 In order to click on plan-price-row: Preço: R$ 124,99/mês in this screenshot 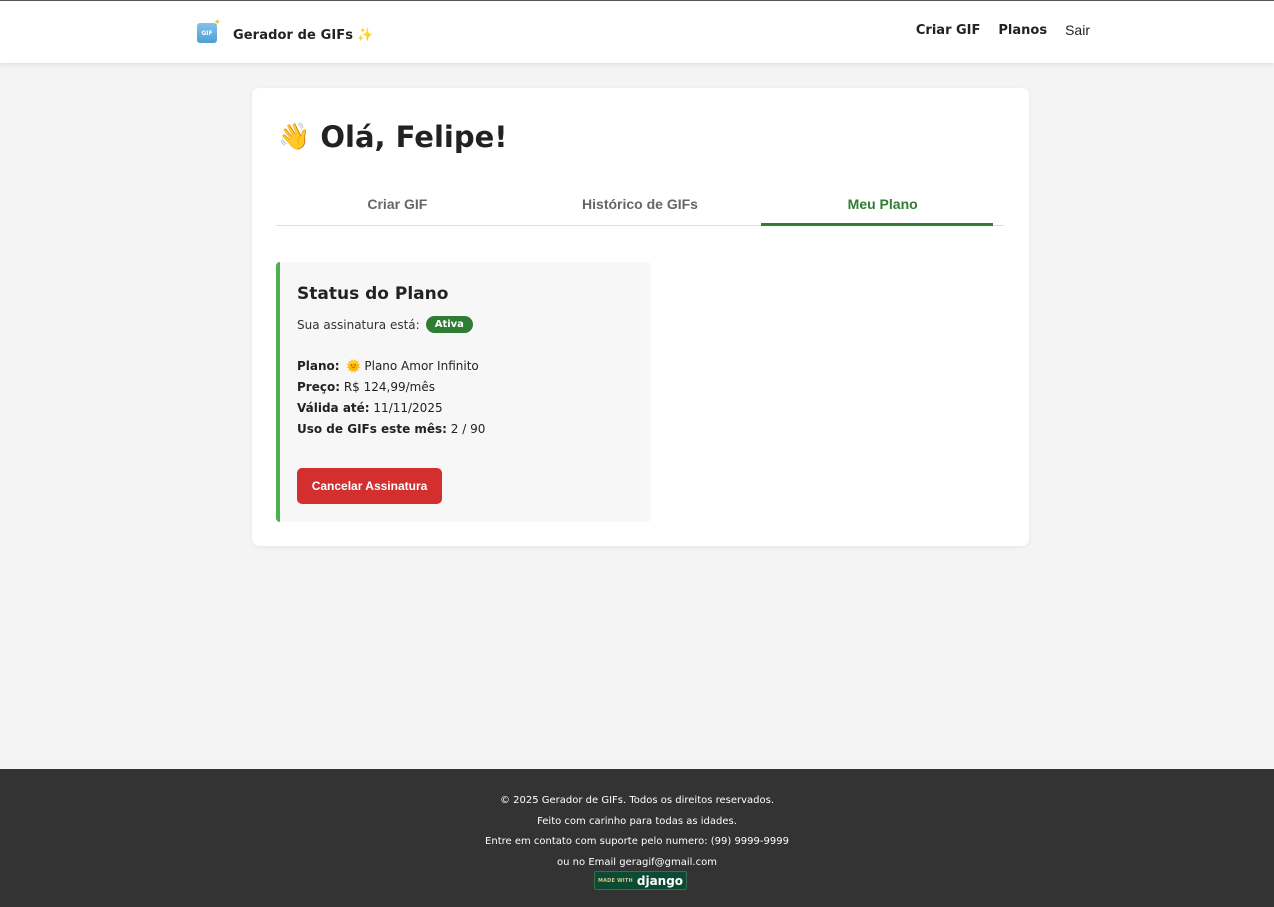, I will do `click(391, 387)`.